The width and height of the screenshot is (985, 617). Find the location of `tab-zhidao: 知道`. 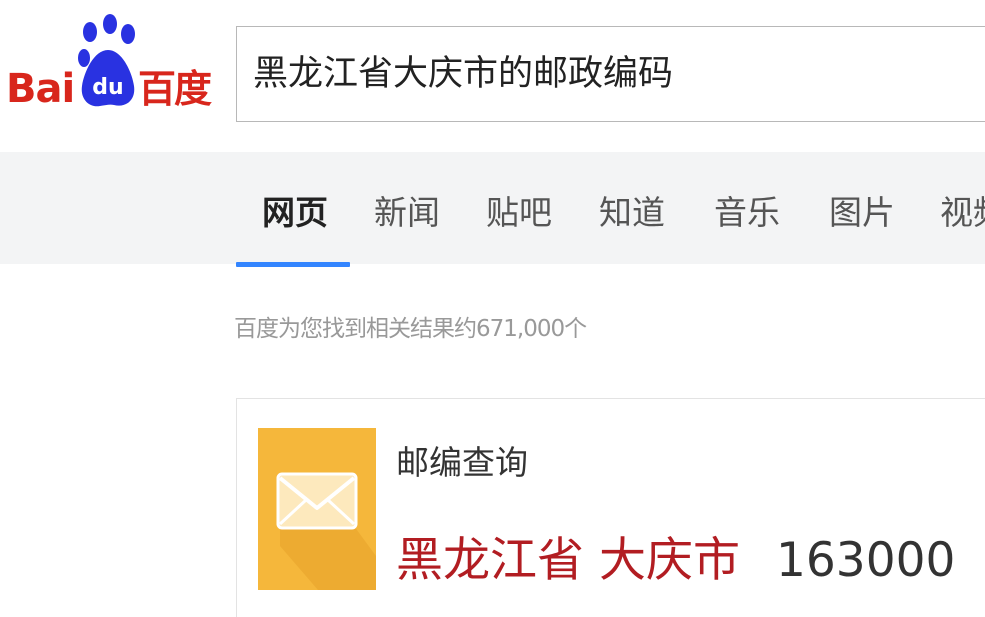

tab-zhidao: 知道 is located at coordinates (632, 213).